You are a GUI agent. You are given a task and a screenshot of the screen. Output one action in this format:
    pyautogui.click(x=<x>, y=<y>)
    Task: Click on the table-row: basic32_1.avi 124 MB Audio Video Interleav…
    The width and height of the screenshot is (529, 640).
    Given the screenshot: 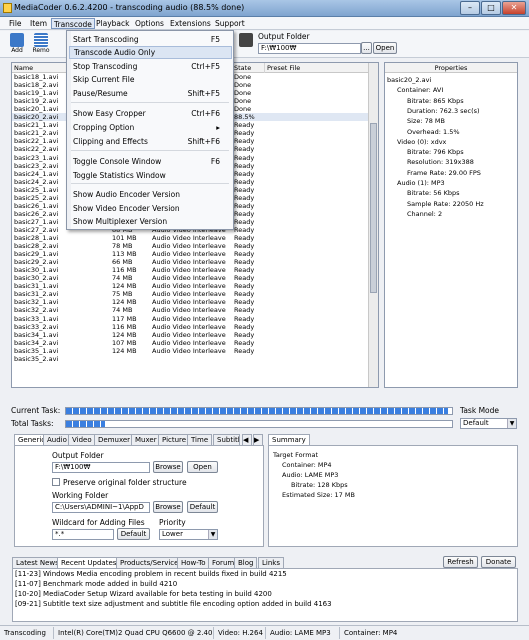 What is the action you would take?
    pyautogui.click(x=190, y=302)
    